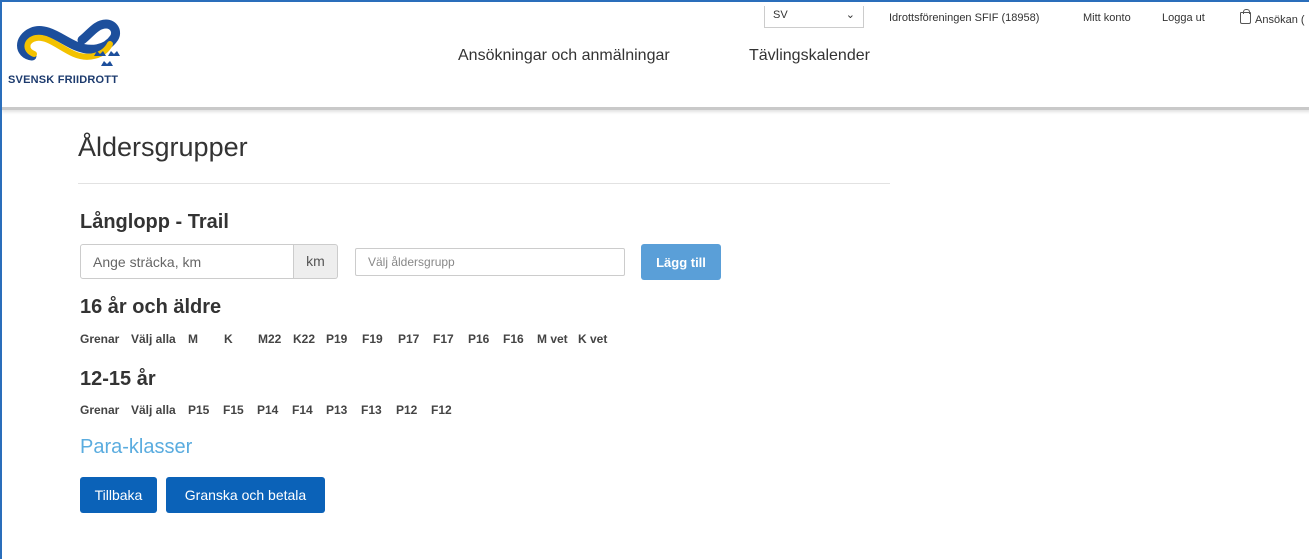  I want to click on class-option: F13, so click(371, 410).